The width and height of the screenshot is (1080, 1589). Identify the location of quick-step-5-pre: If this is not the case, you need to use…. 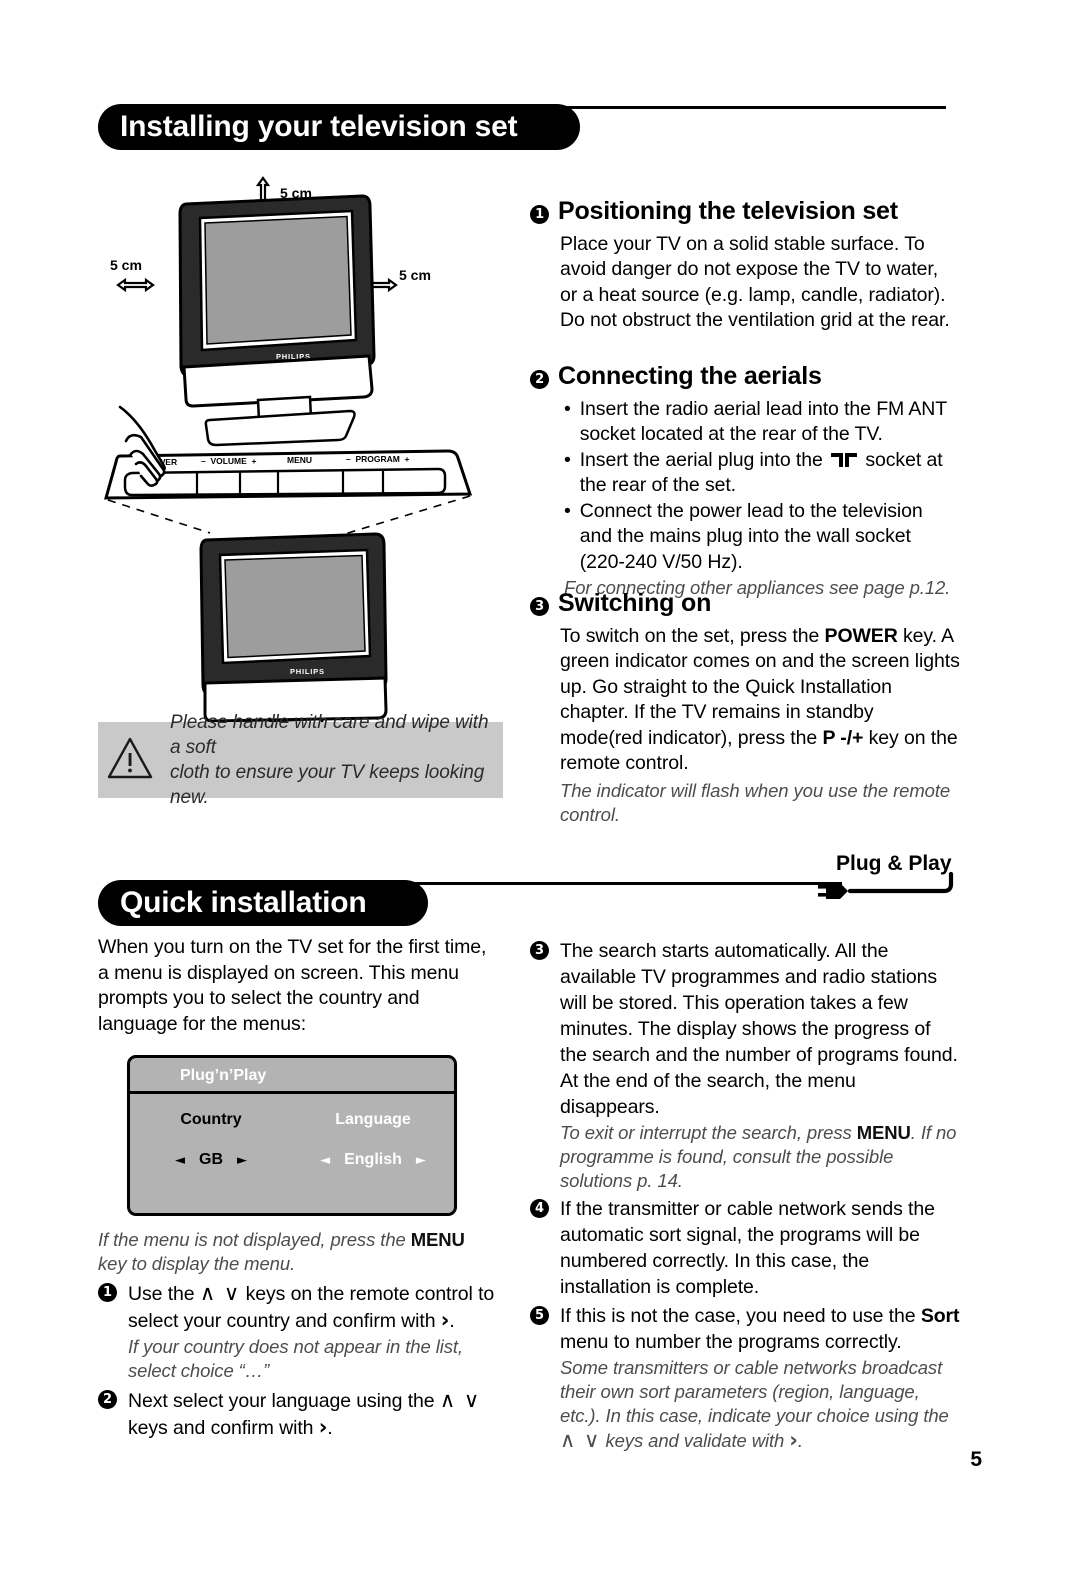
(740, 1316).